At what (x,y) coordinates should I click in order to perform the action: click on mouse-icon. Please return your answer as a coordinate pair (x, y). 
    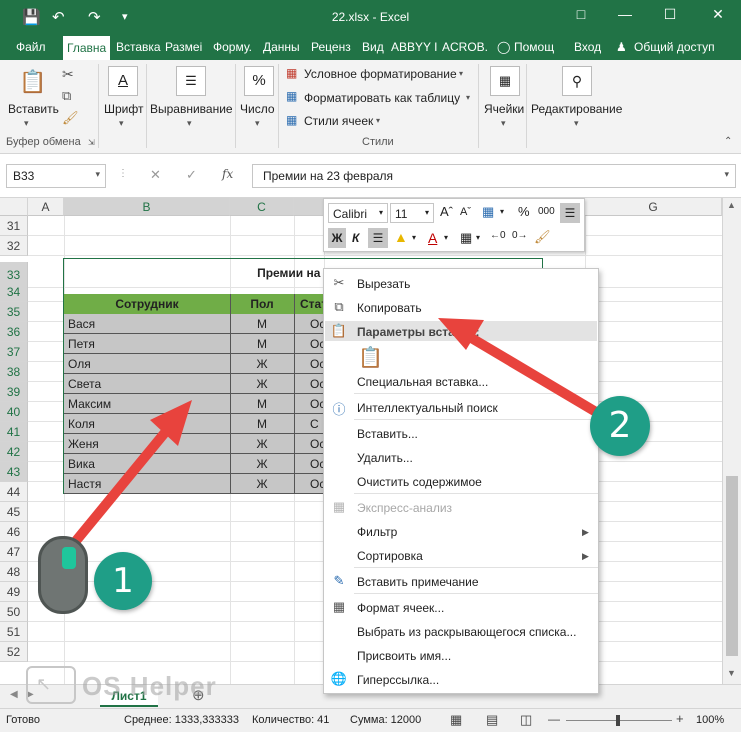
    Looking at the image, I should click on (63, 575).